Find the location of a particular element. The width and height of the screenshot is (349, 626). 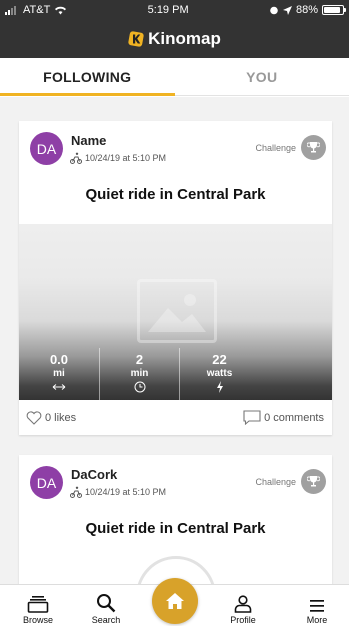

nav-profile: Profile is located at coordinates (243, 605).